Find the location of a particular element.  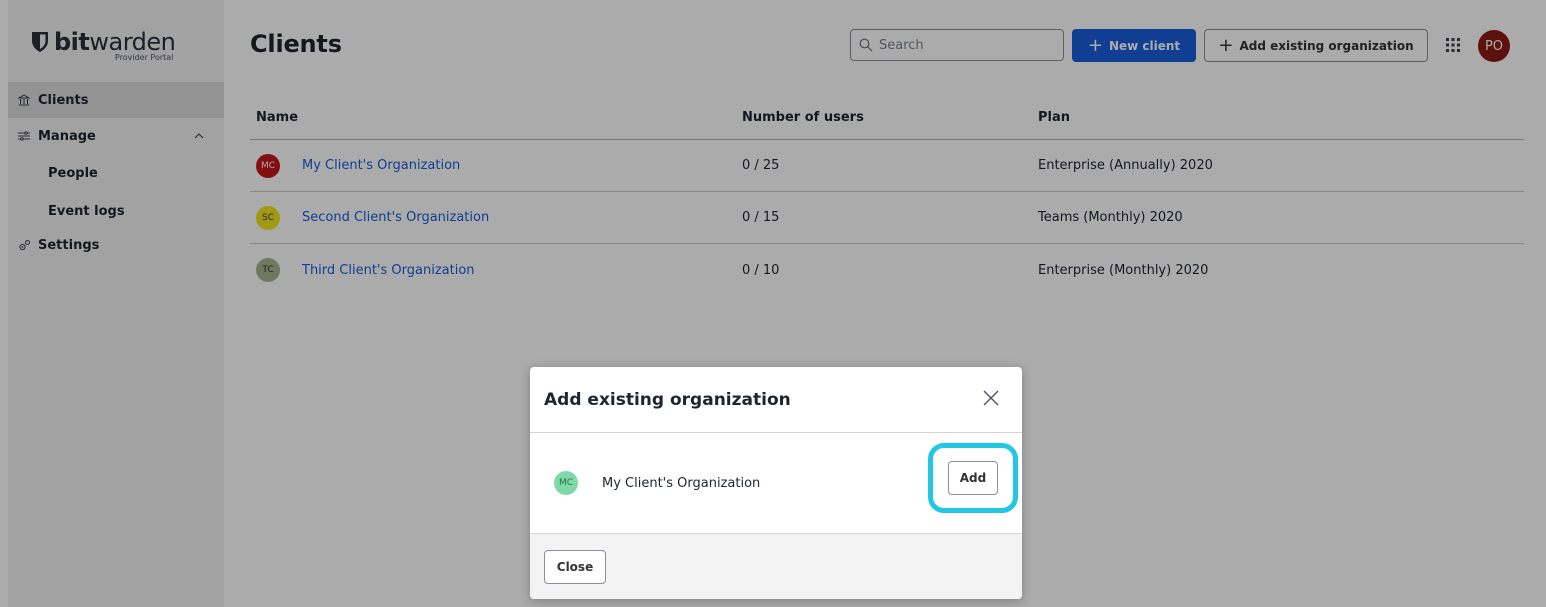

dialog-body: MC My Client's Organization Add is located at coordinates (776, 483).